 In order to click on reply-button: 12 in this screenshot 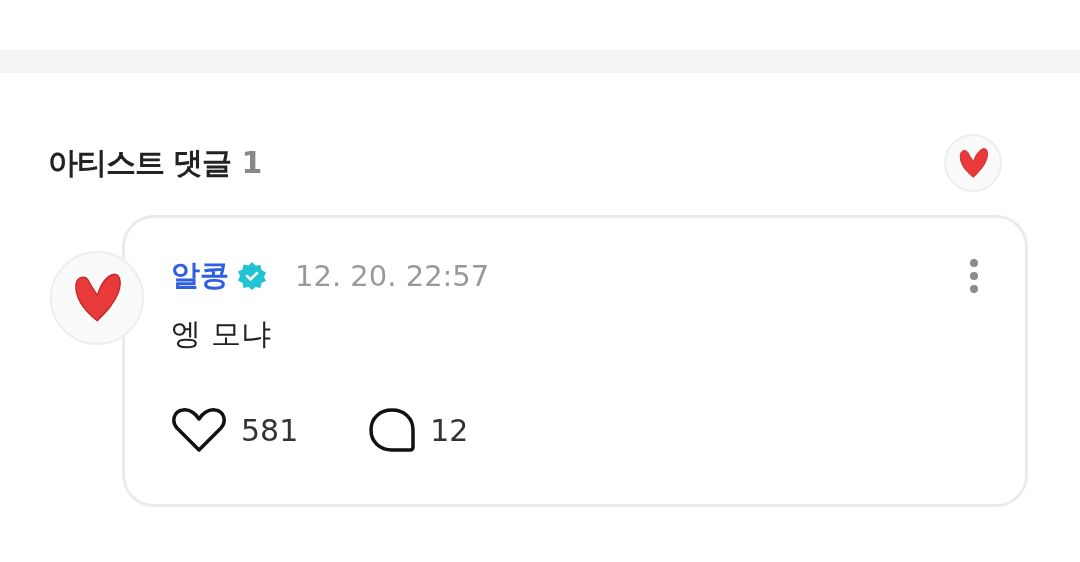, I will do `click(418, 430)`.